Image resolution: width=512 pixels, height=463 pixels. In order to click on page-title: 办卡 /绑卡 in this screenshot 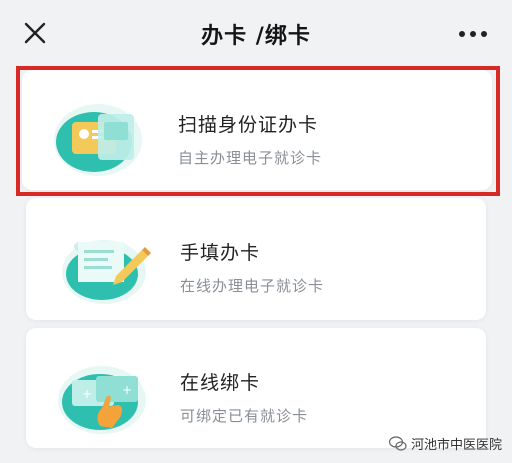, I will do `click(256, 36)`.